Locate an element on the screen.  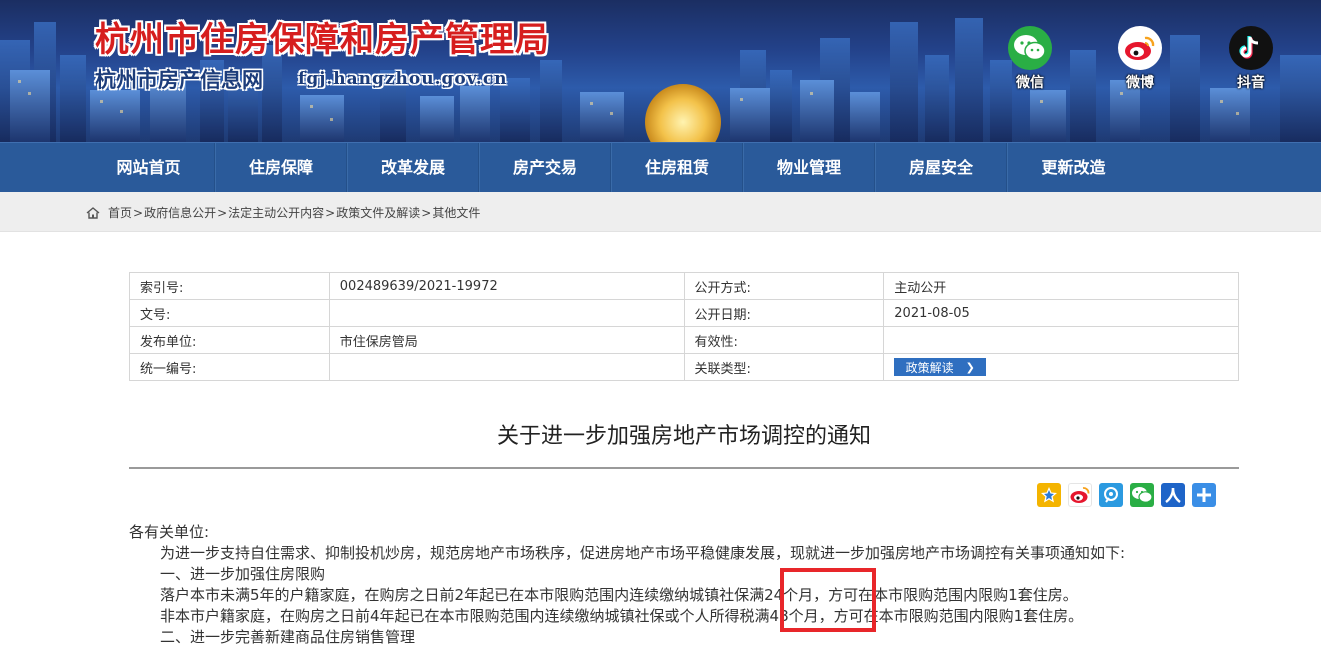
highlight-annotation-box is located at coordinates (828, 600).